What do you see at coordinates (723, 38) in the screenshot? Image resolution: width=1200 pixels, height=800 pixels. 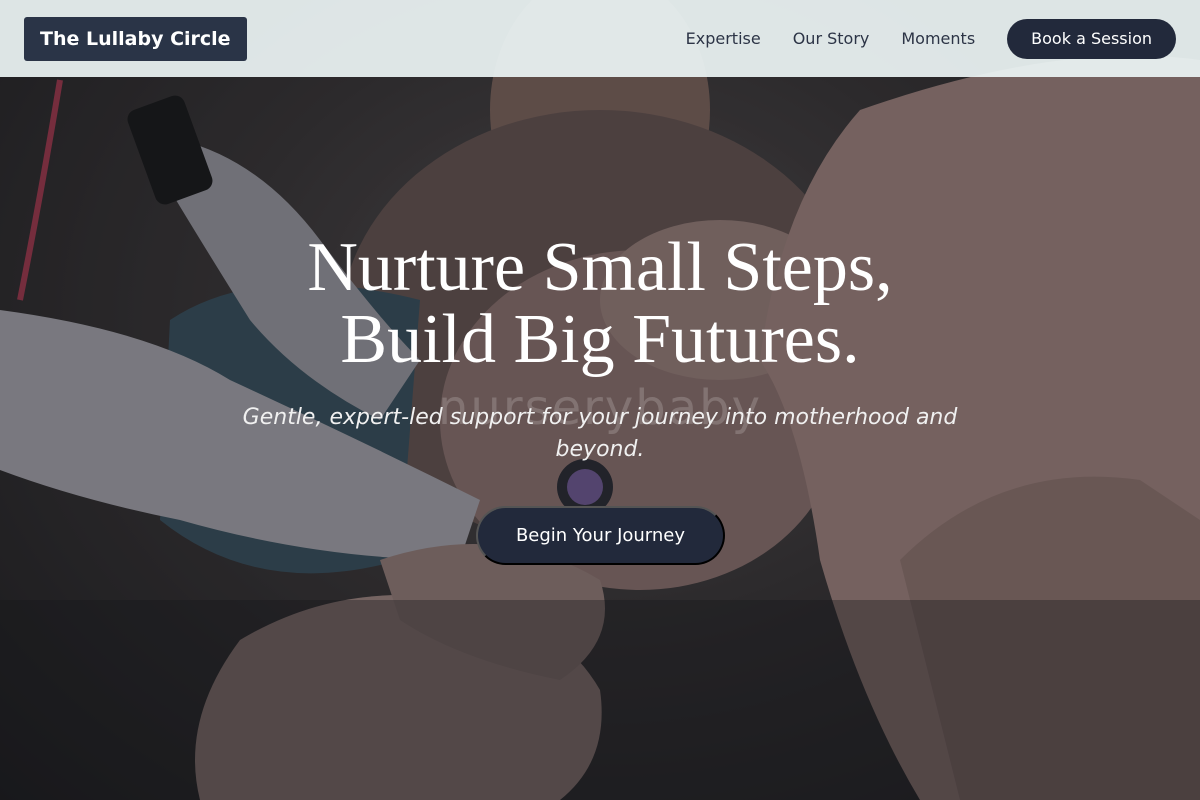 I see `nav-link-expertise: Expertise` at bounding box center [723, 38].